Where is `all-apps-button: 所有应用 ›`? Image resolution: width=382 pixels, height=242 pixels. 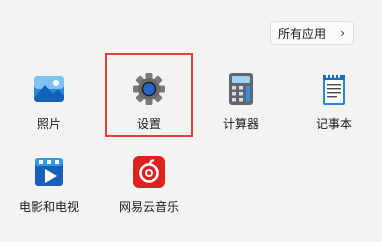 all-apps-button: 所有应用 › is located at coordinates (312, 33).